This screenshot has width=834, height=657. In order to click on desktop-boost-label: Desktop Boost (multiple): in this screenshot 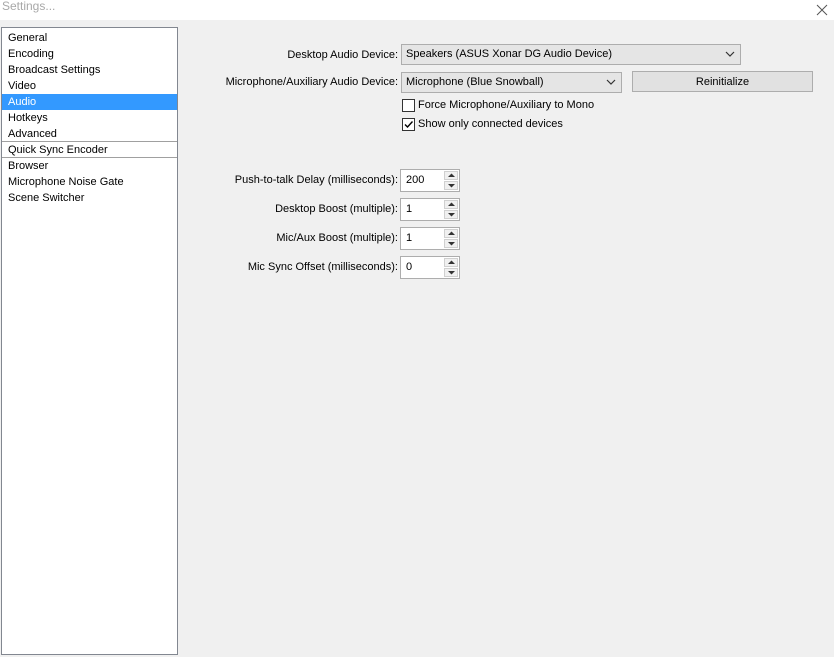, I will do `click(336, 209)`.